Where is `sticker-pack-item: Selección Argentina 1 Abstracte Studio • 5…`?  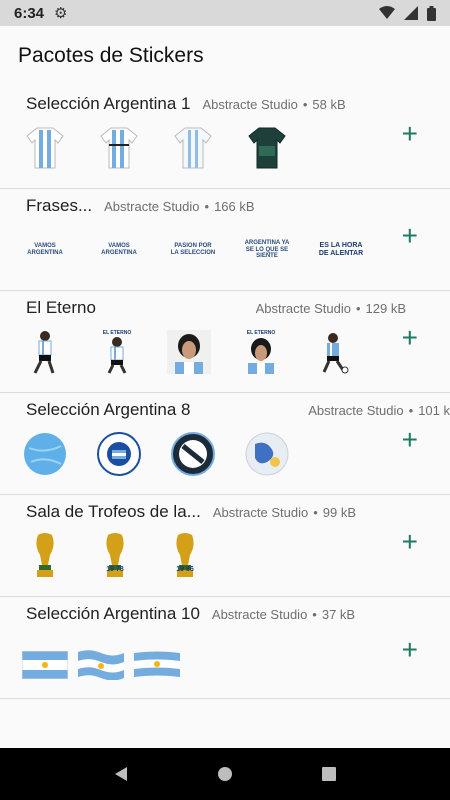
sticker-pack-item: Selección Argentina 1 Abstracte Studio • 5… is located at coordinates (225, 138).